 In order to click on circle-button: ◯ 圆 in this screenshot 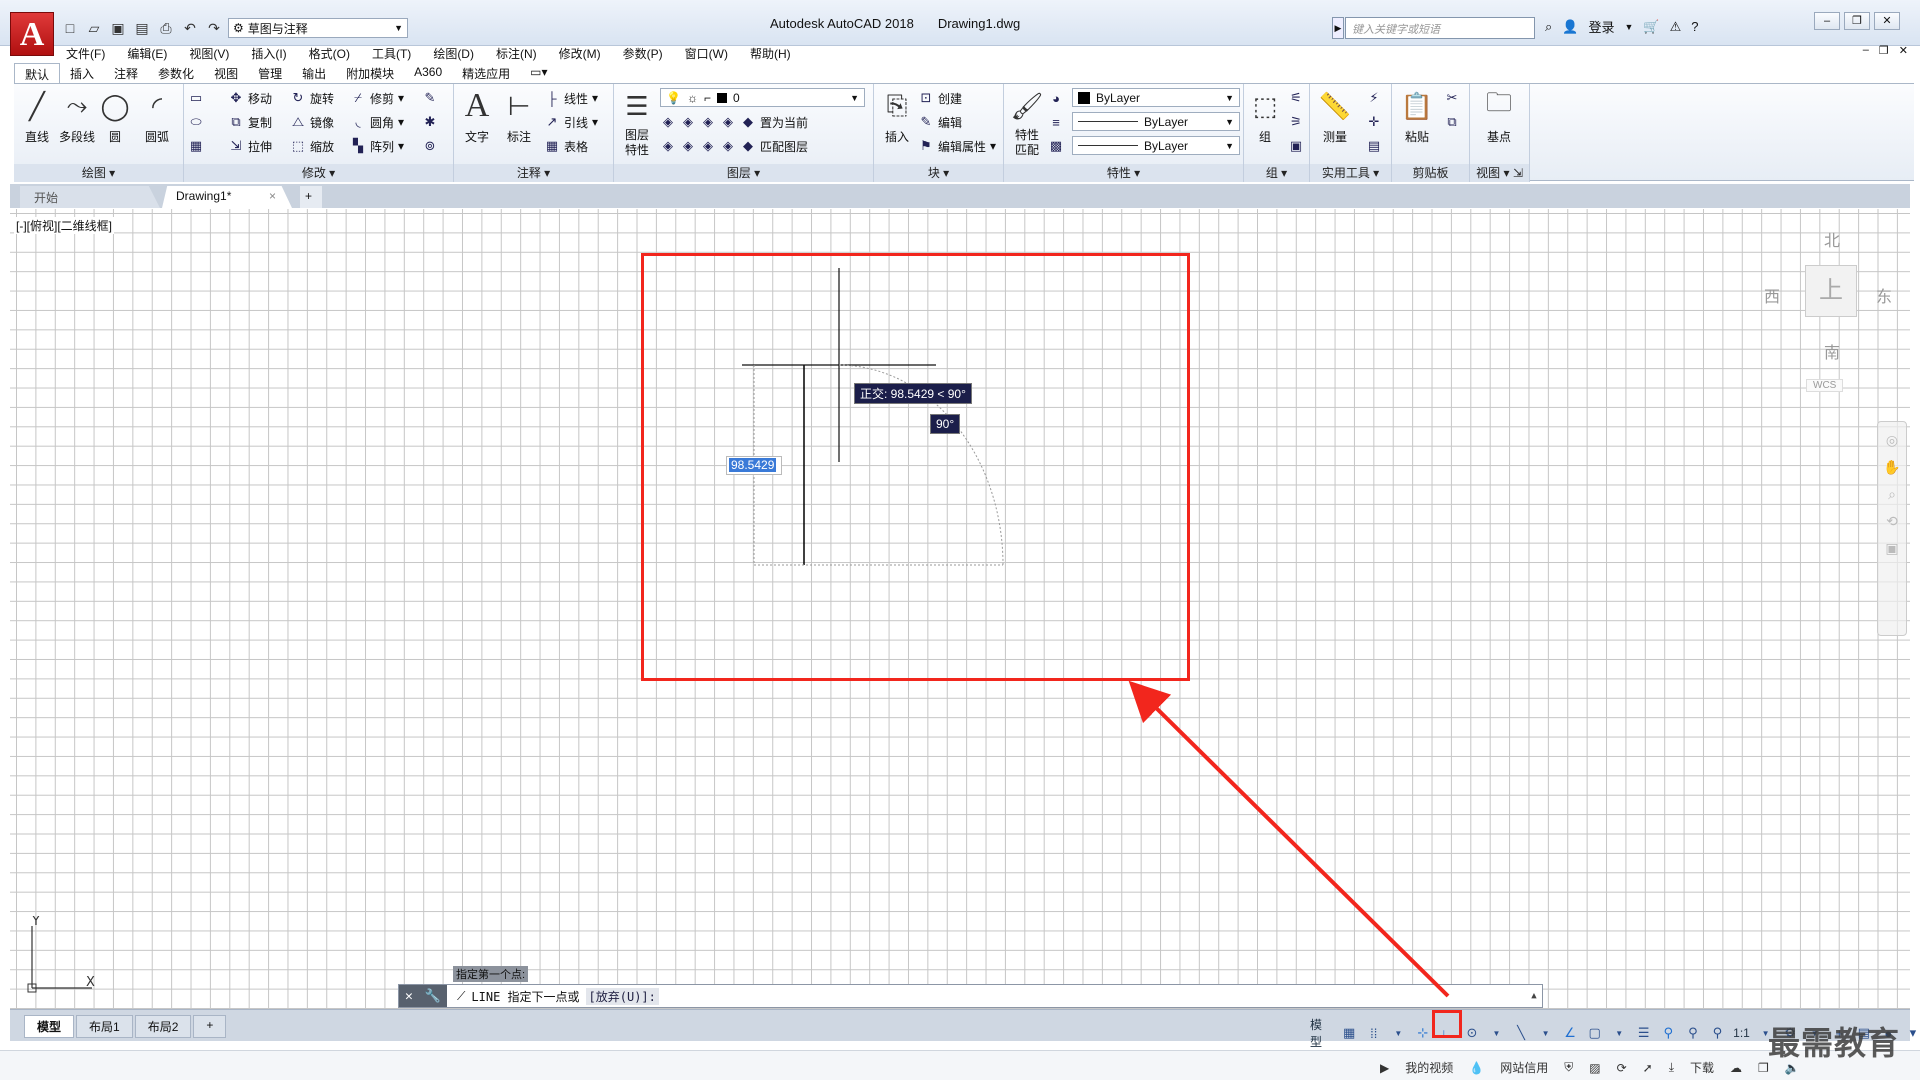, I will do `click(115, 116)`.